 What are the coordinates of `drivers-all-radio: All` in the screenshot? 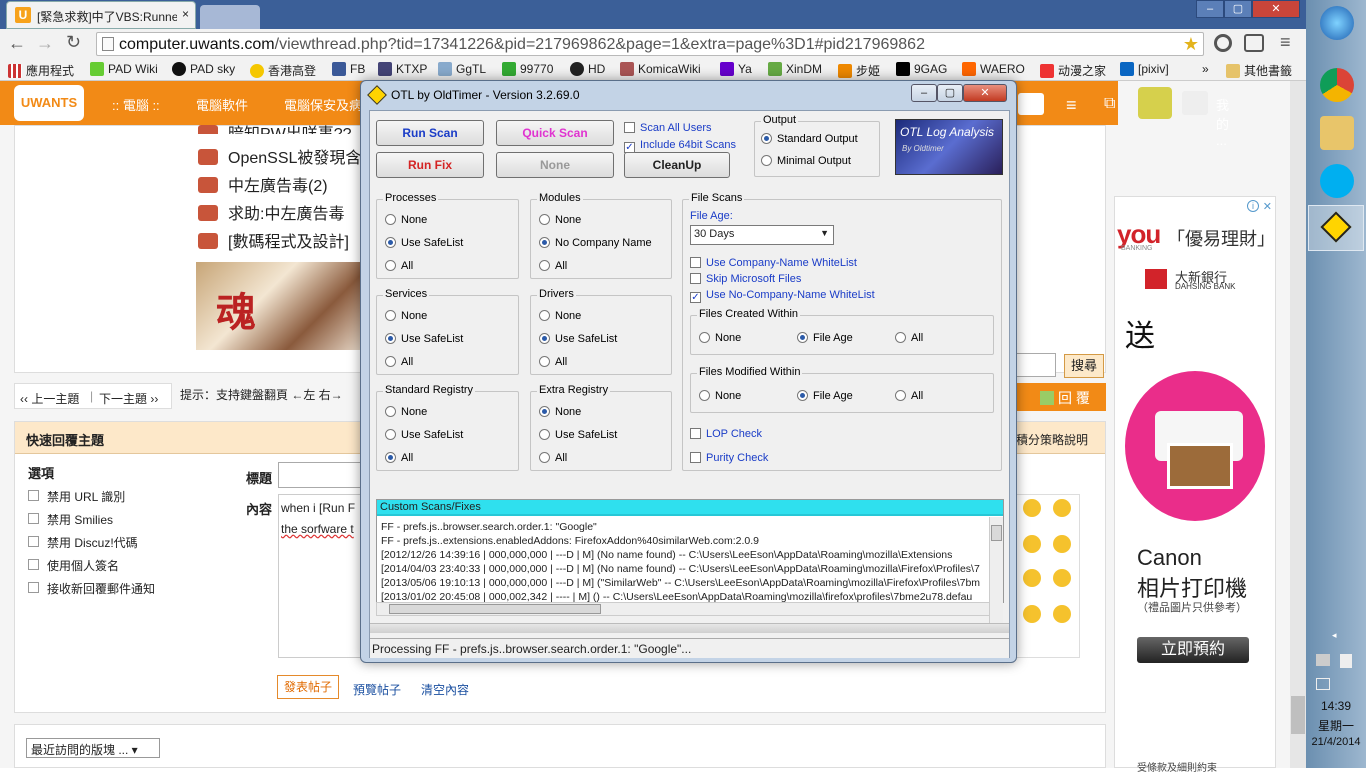 It's located at (553, 362).